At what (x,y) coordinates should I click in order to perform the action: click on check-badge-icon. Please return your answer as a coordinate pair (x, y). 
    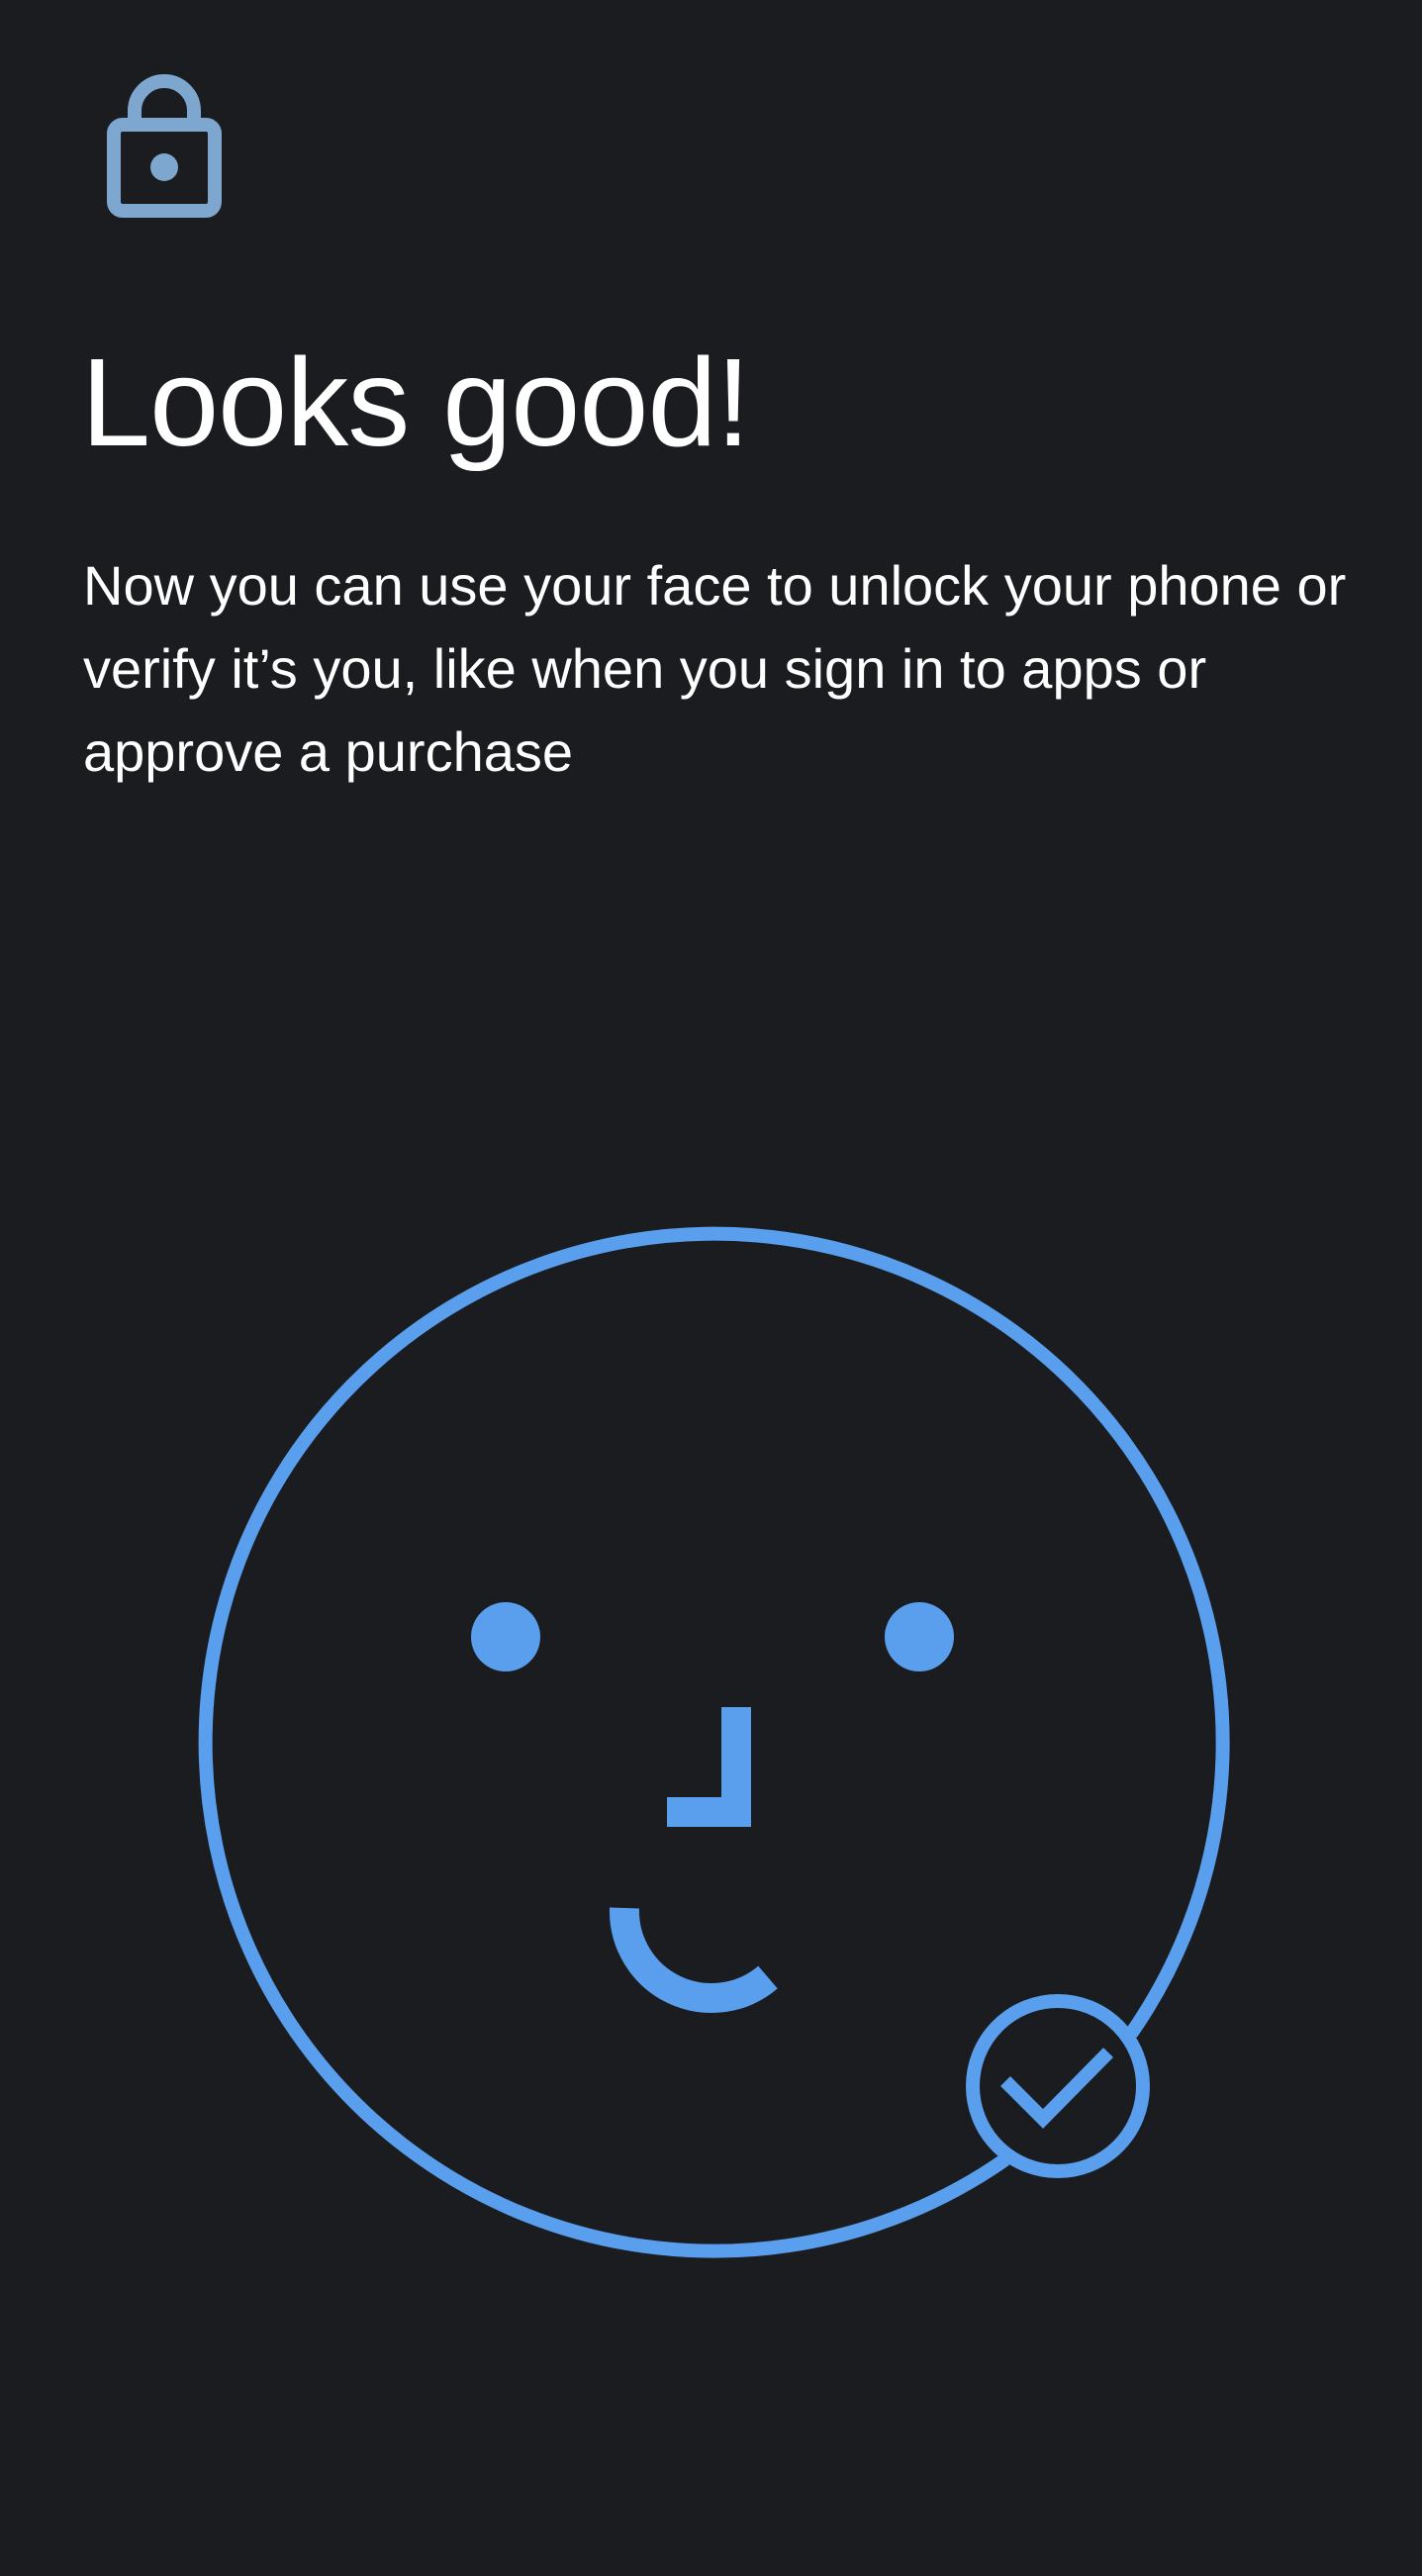
    Looking at the image, I should click on (1058, 2086).